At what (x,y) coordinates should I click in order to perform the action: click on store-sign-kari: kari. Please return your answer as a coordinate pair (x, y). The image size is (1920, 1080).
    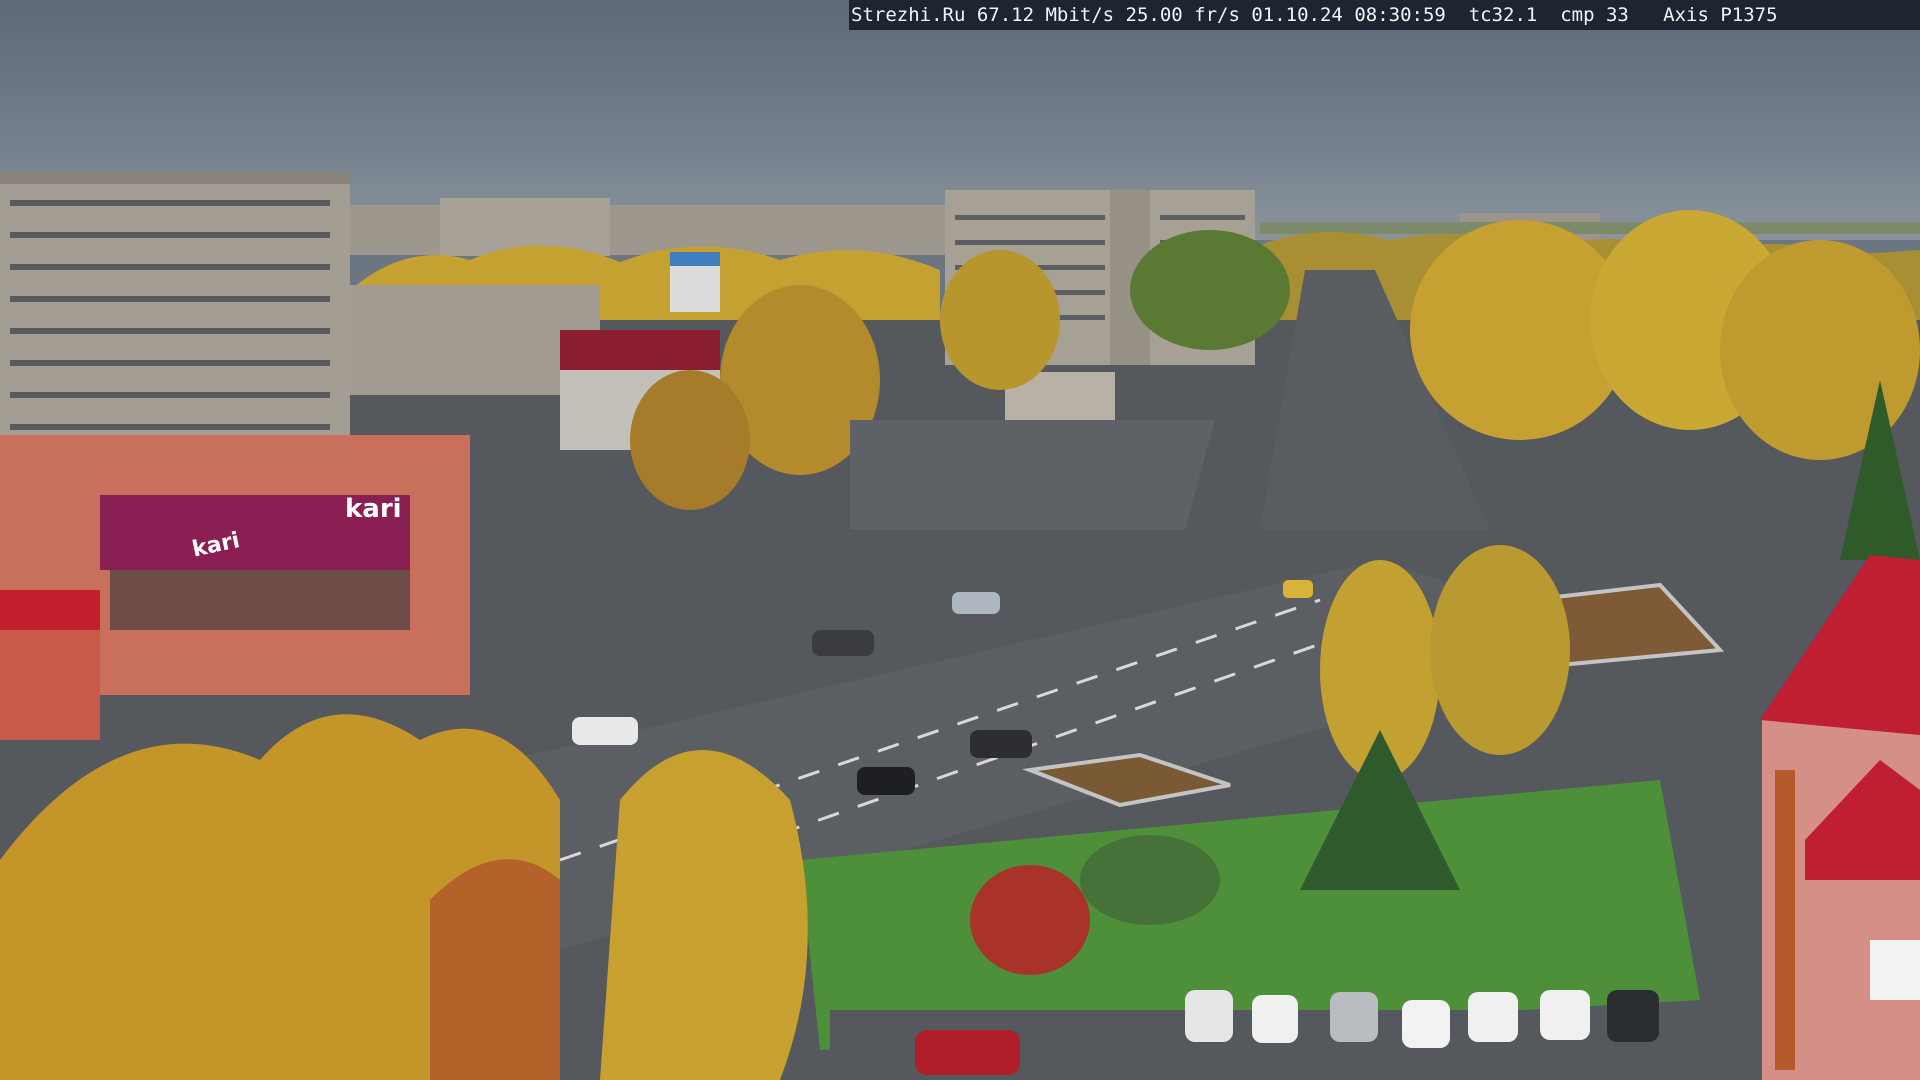
    Looking at the image, I should click on (373, 509).